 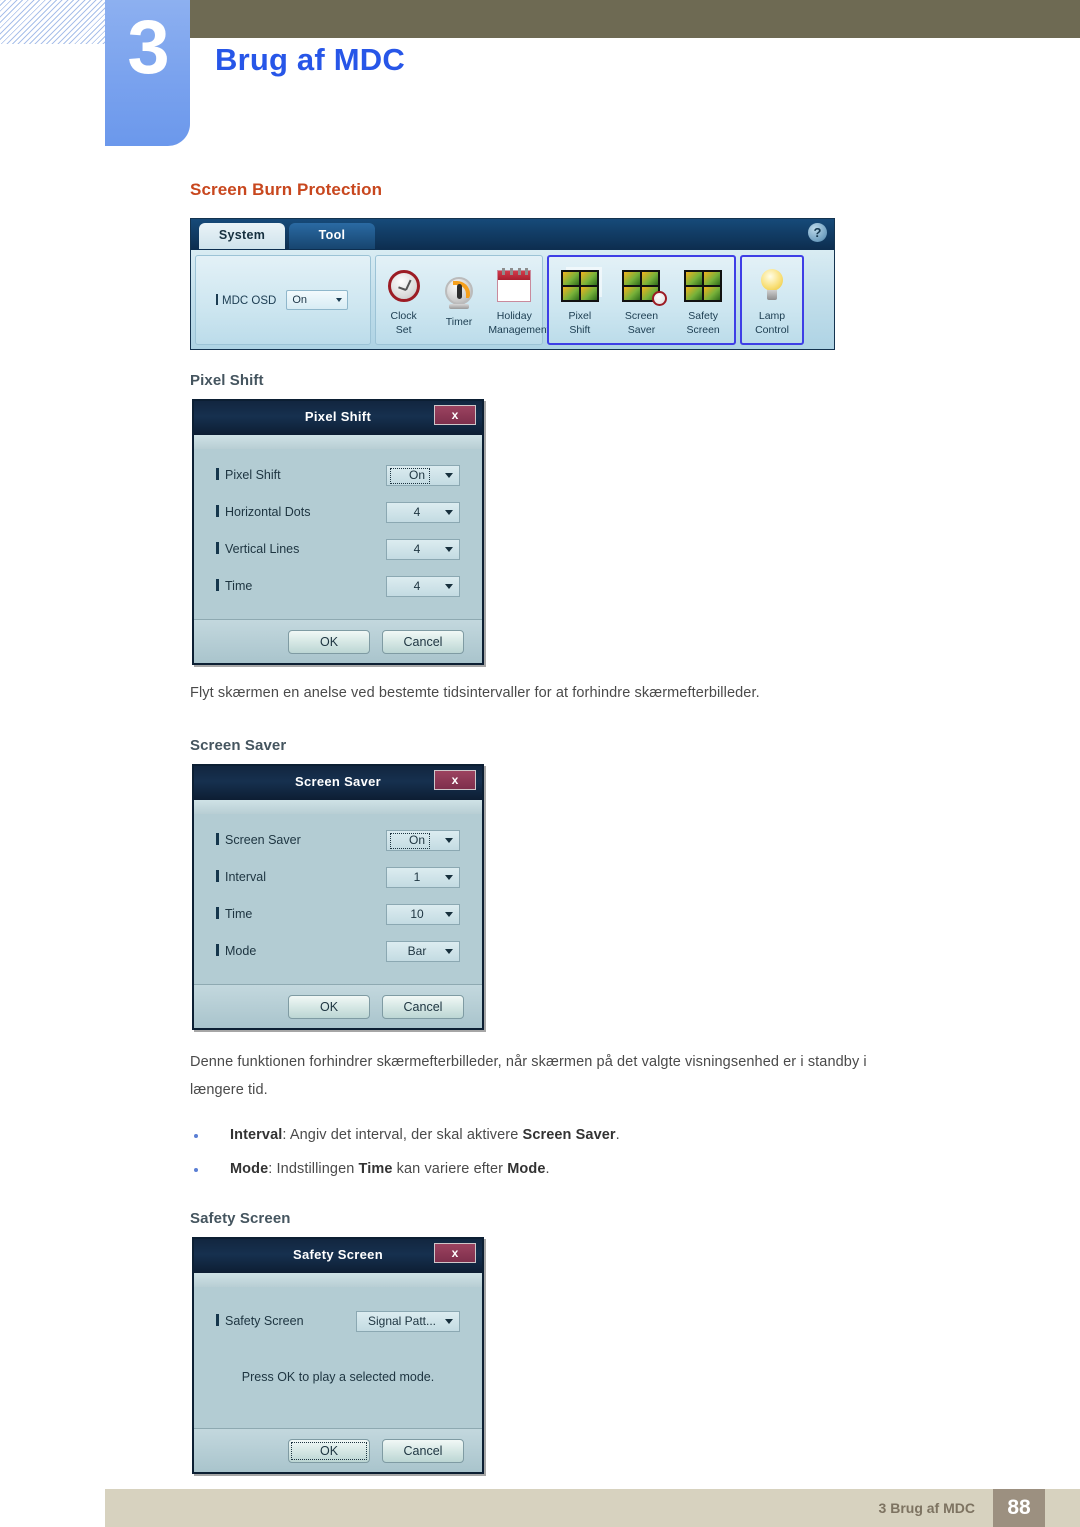 I want to click on panel-lamp-control: Lamp Control, so click(x=772, y=300).